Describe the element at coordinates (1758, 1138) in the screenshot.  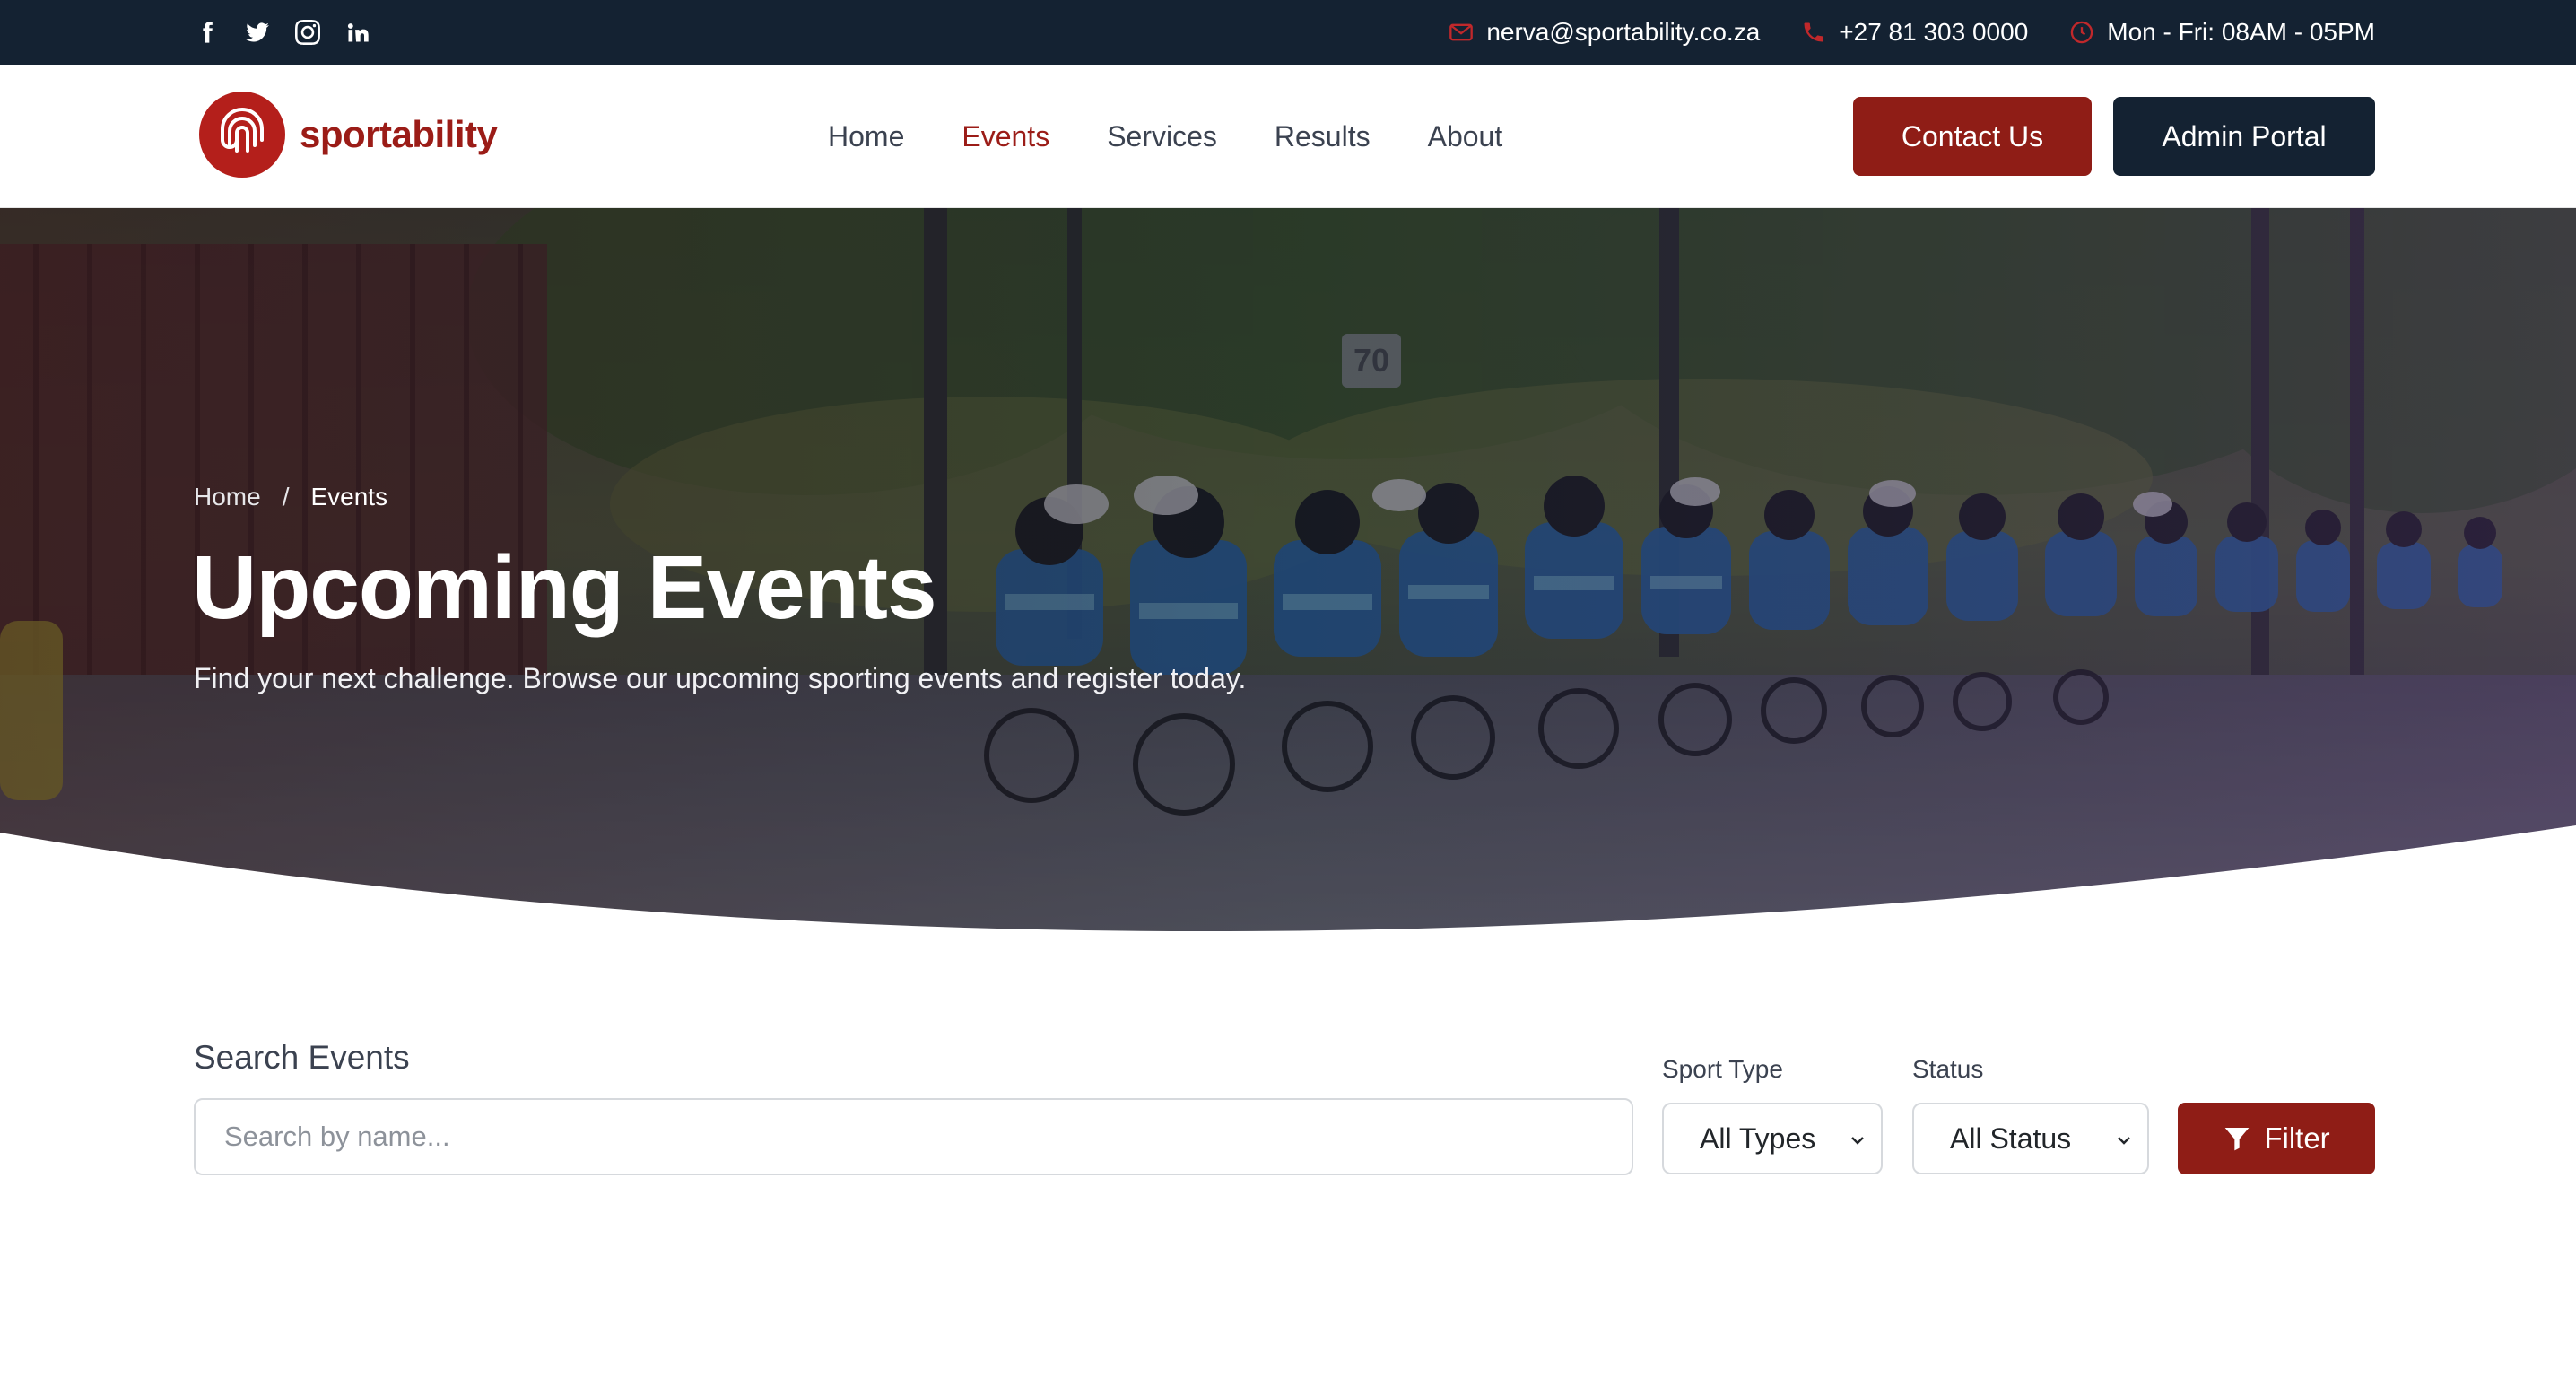
I see `sport-type-value: All Types` at that location.